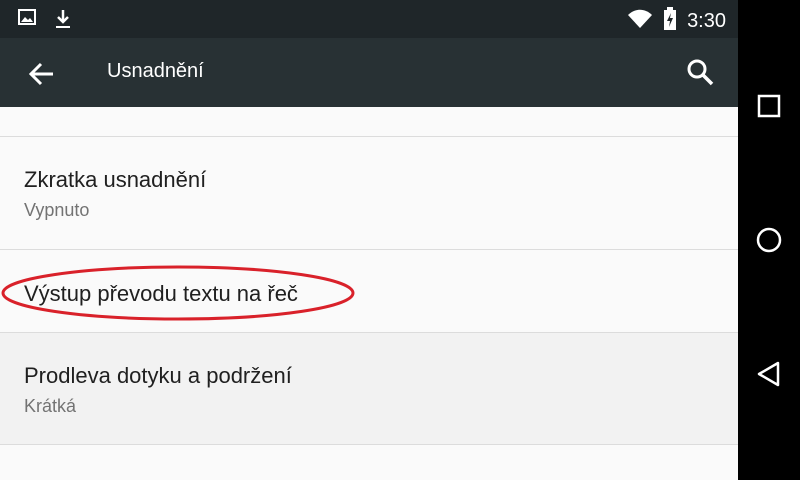  Describe the element at coordinates (640, 21) in the screenshot. I see `wifi-icon` at that location.